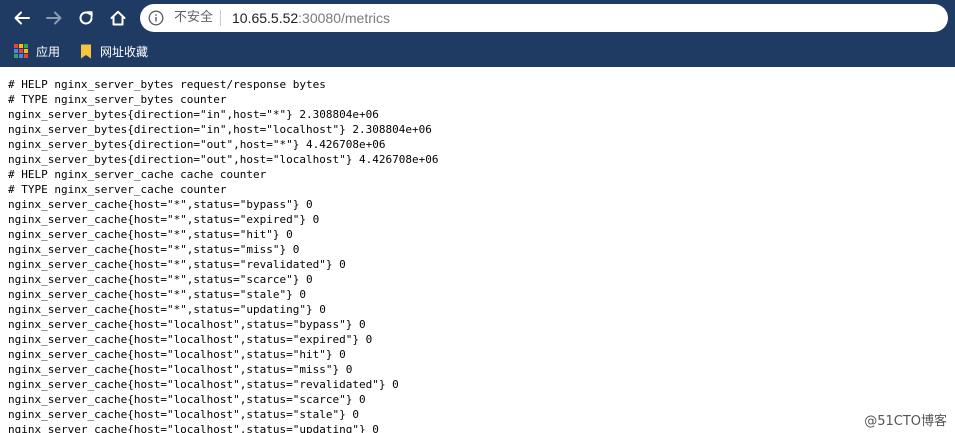  What do you see at coordinates (344, 18) in the screenshot?
I see `url-path: :30080/metrics` at bounding box center [344, 18].